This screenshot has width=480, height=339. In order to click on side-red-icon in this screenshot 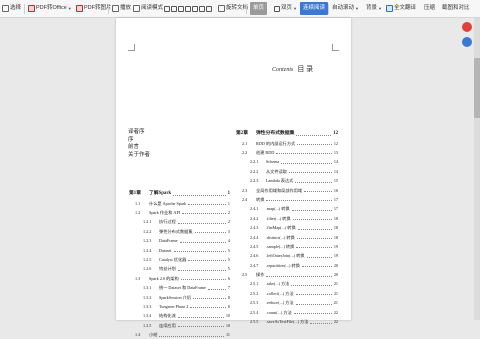, I will do `click(467, 27)`.